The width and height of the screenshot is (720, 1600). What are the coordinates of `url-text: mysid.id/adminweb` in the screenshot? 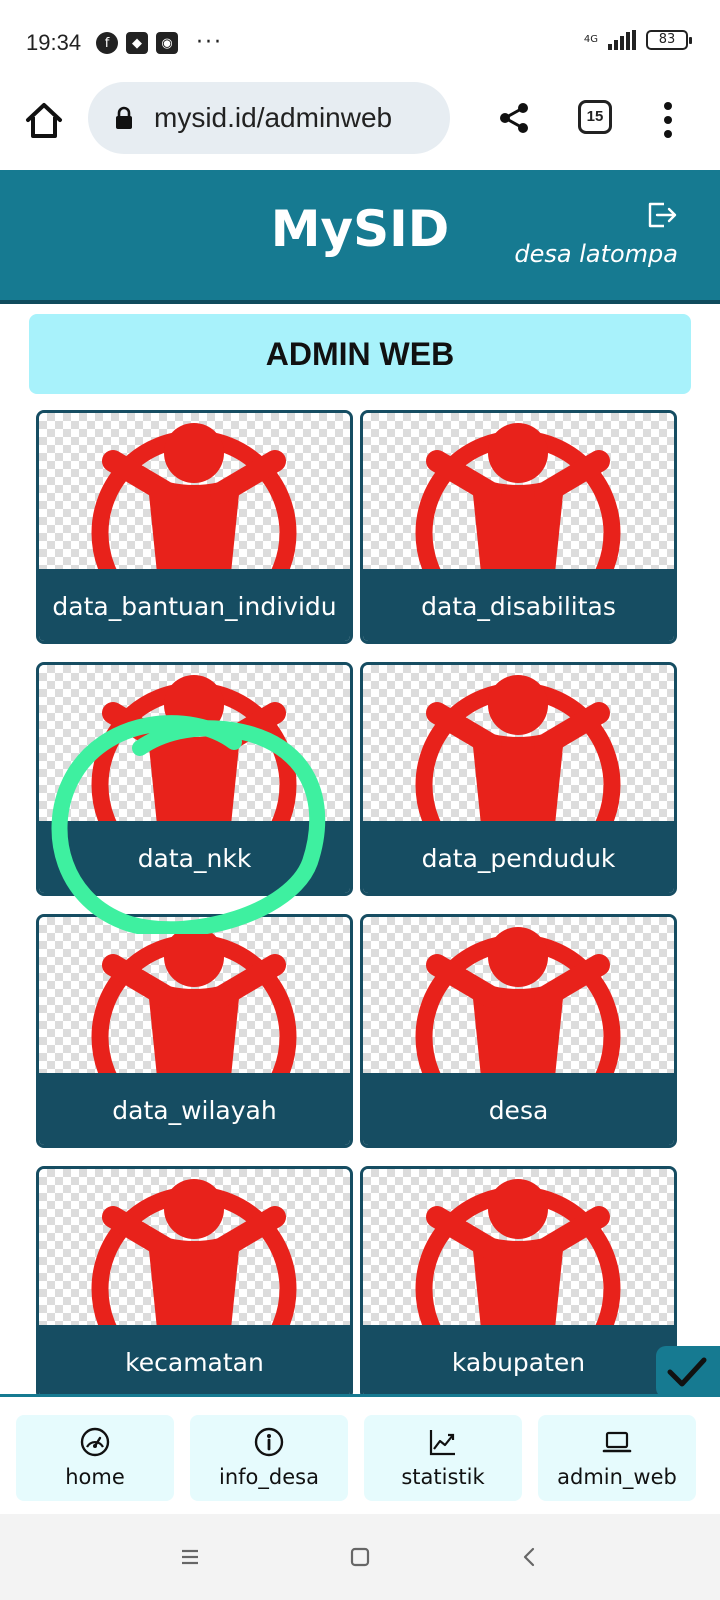 It's located at (273, 117).